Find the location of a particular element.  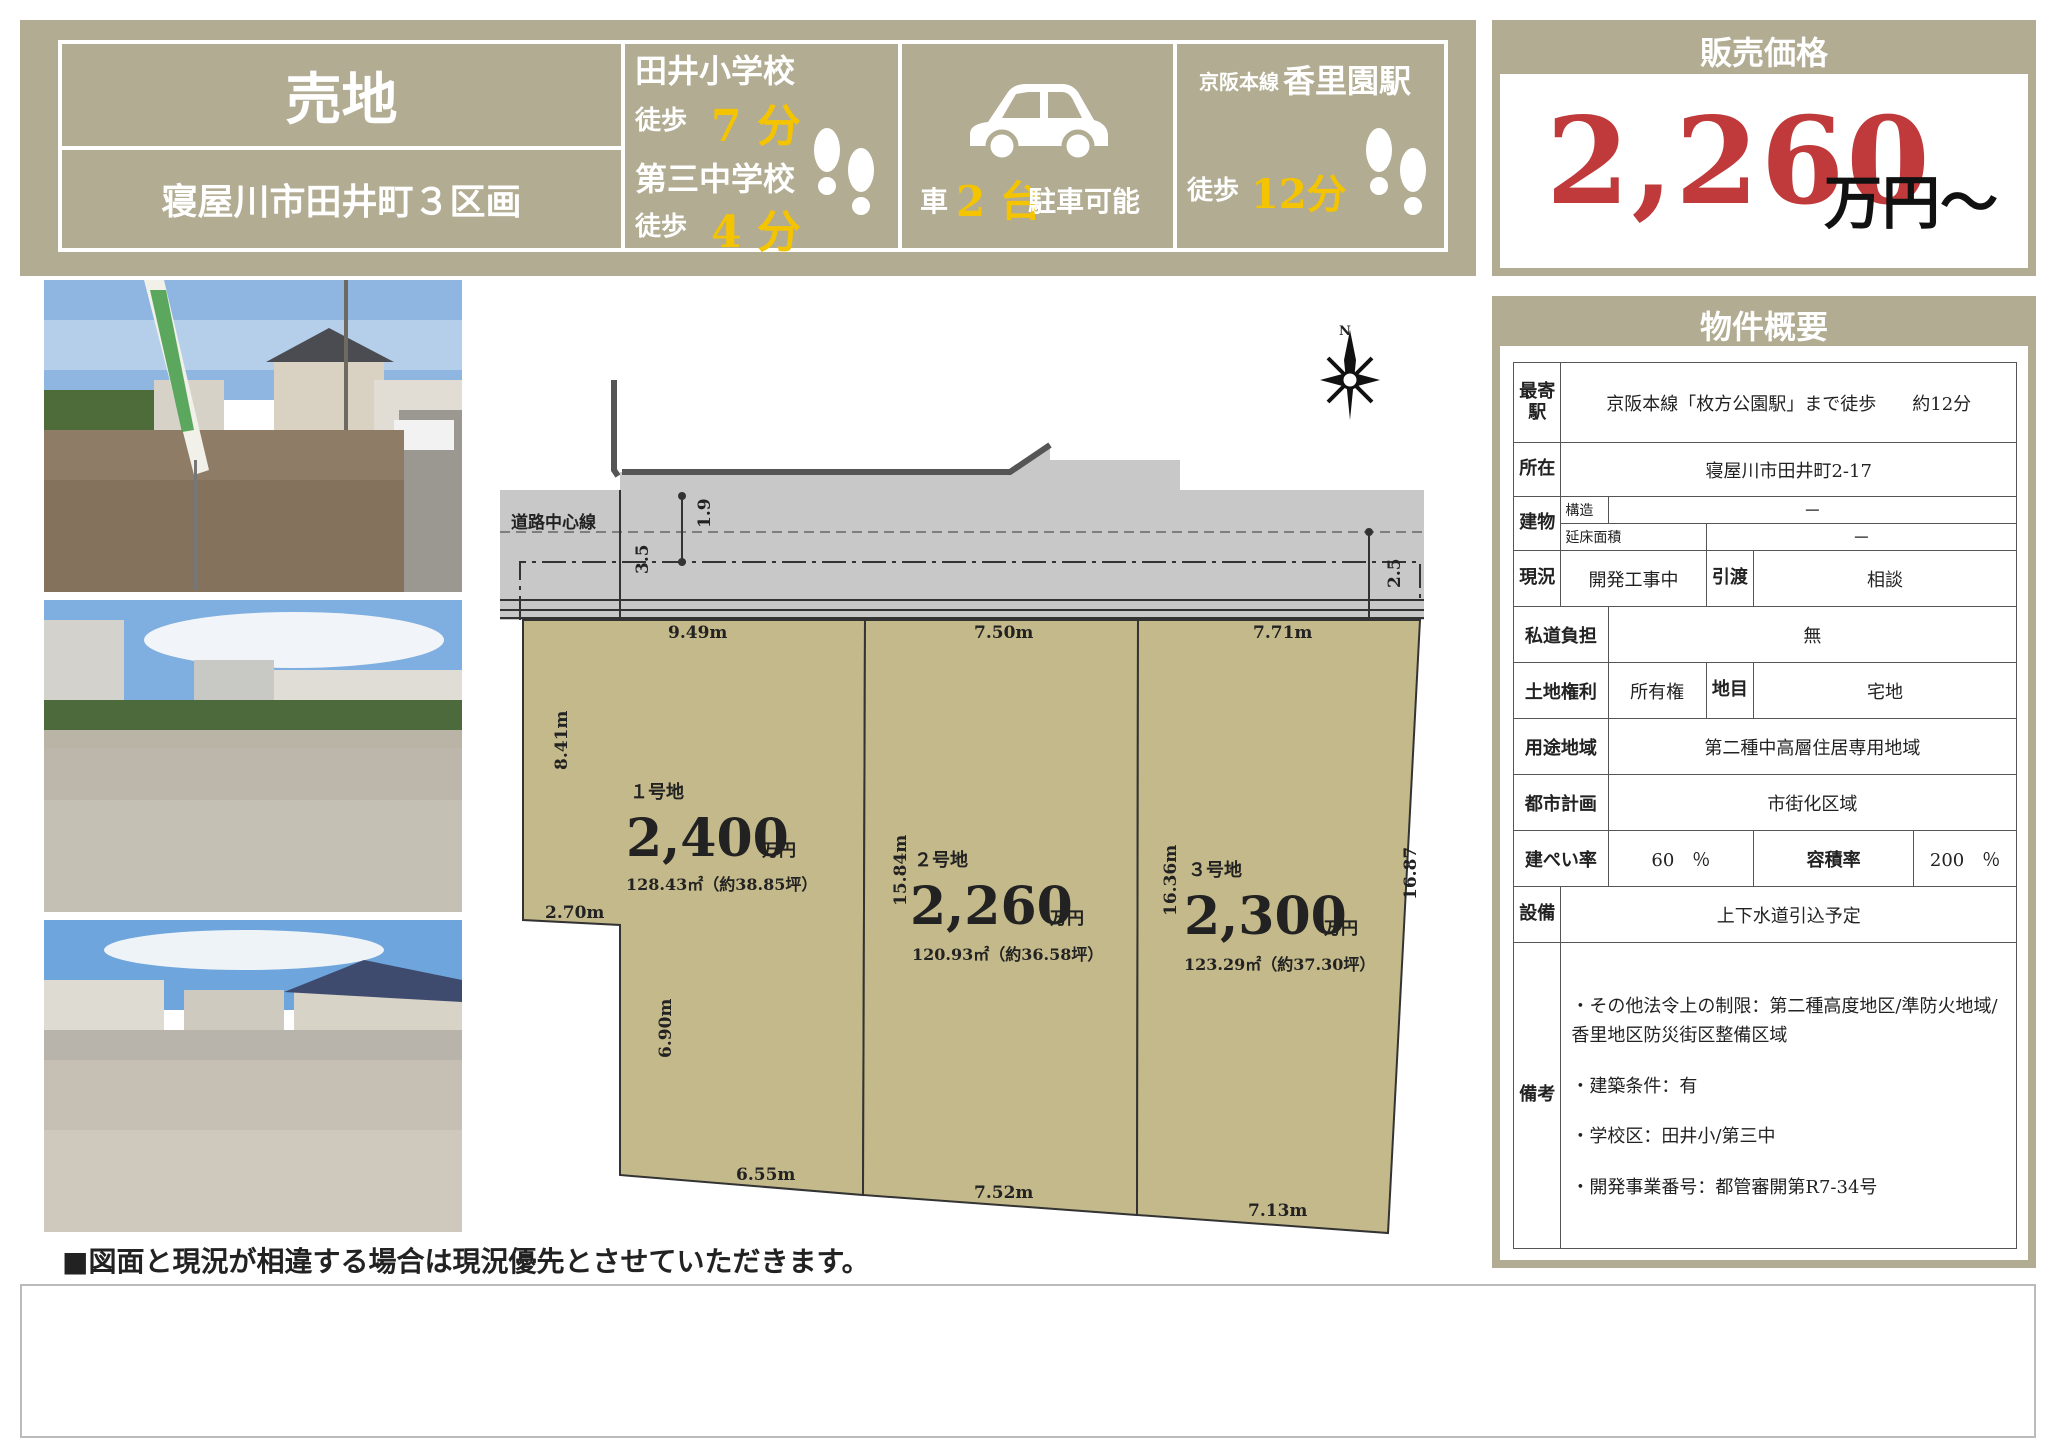

remark-item: ・建築条件：有 is located at coordinates (1634, 1086).